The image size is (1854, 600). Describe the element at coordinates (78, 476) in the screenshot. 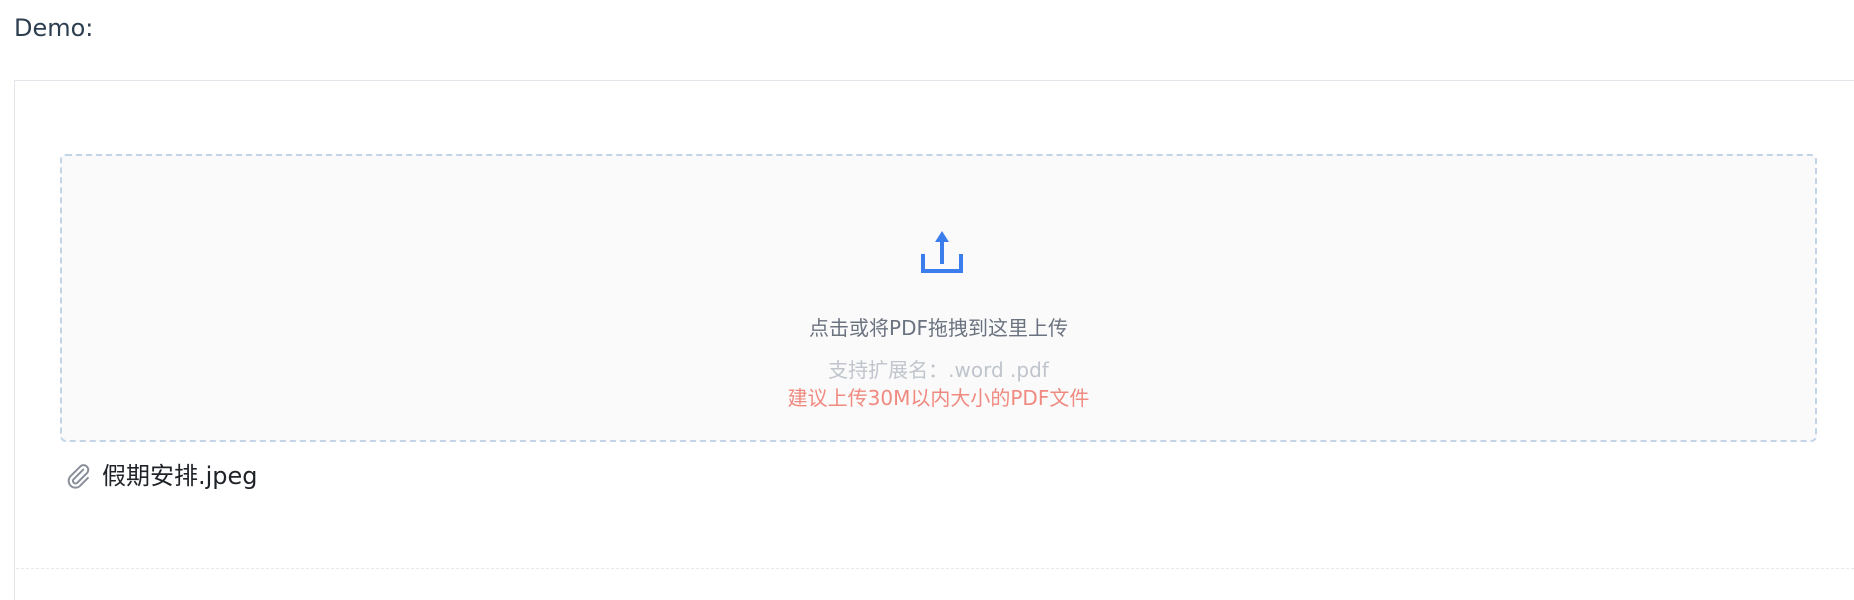

I see `paperclip-icon` at that location.